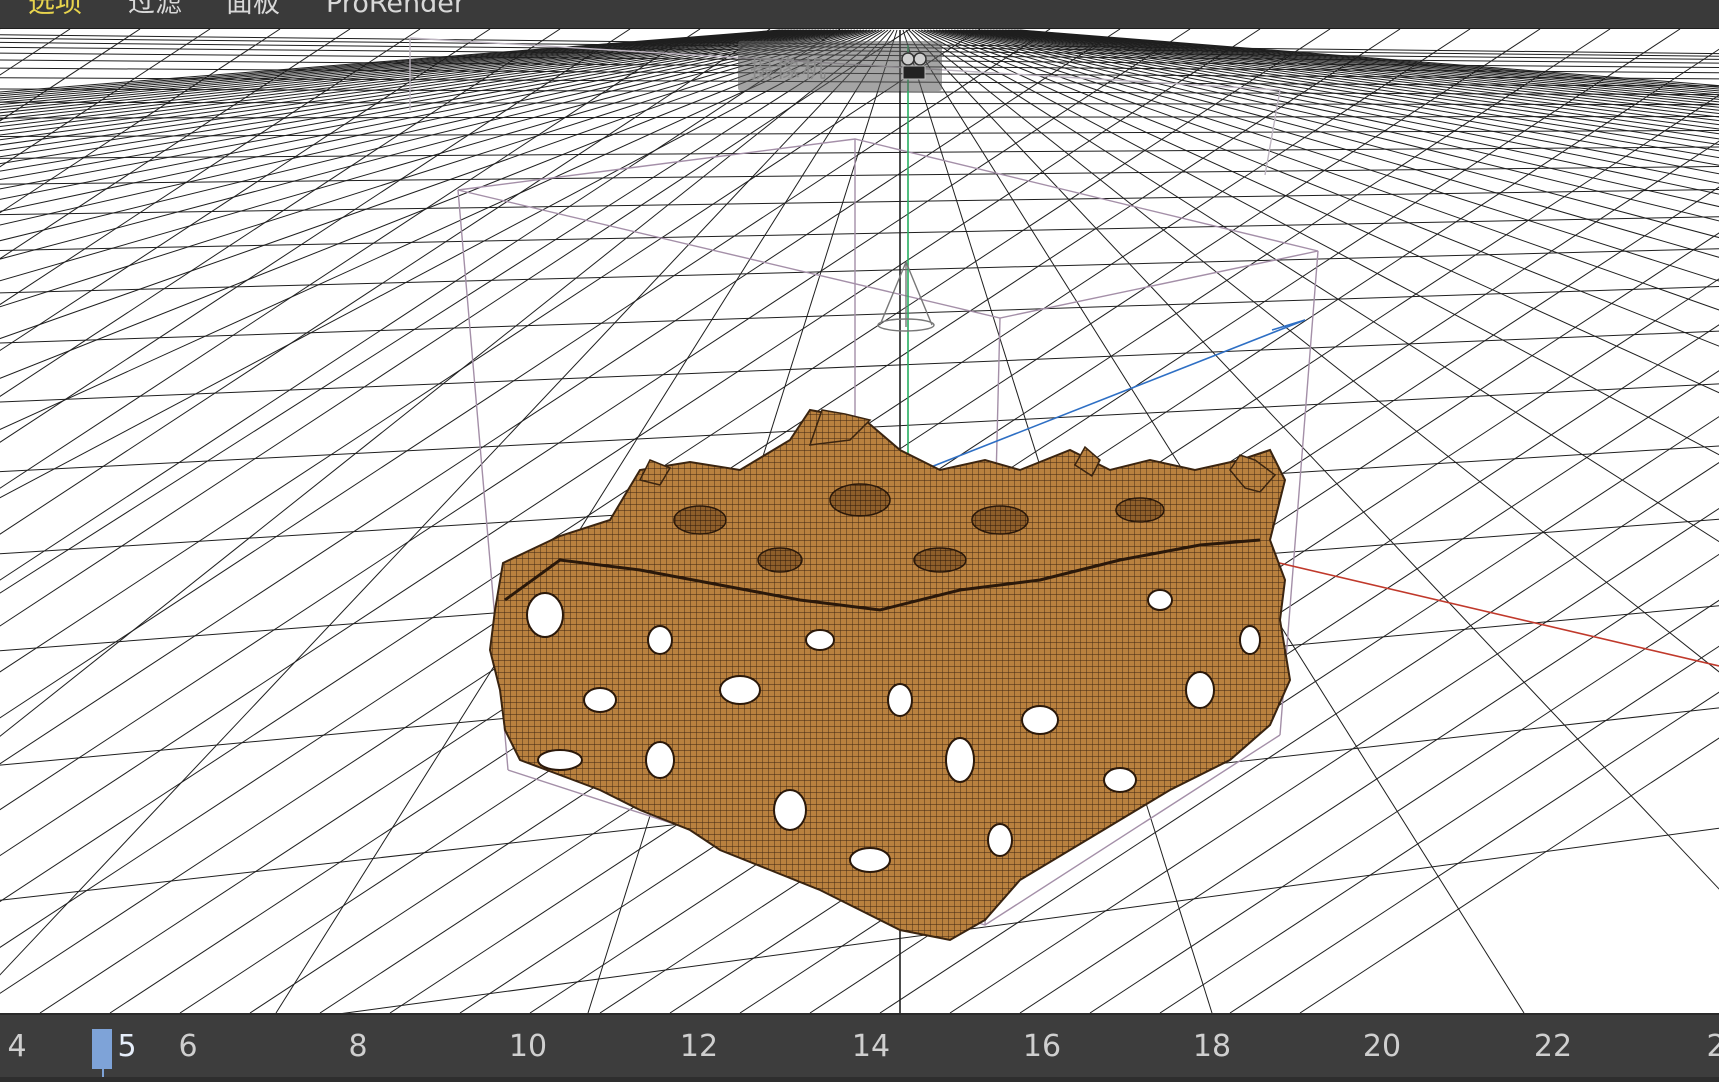  Describe the element at coordinates (871, 1046) in the screenshot. I see `timeline-tick: 14` at that location.